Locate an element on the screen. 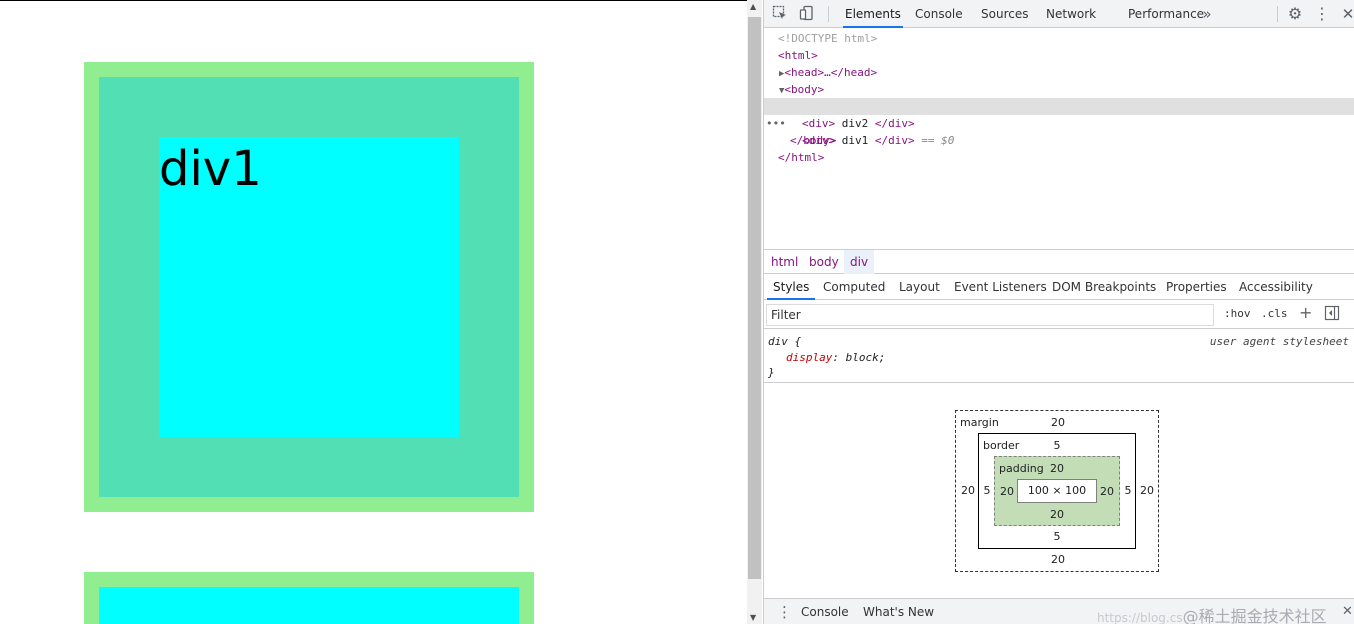 This screenshot has width=1354, height=624. scroll-thumb is located at coordinates (754, 298).